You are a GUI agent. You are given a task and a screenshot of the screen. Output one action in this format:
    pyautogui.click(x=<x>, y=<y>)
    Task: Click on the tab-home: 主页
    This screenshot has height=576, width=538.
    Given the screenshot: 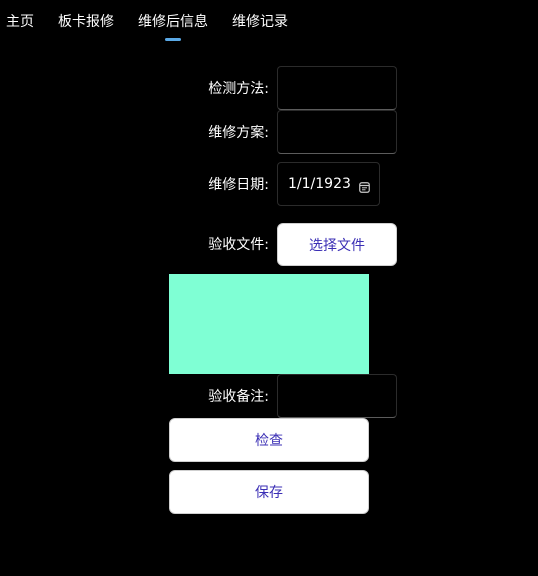 What is the action you would take?
    pyautogui.click(x=20, y=22)
    